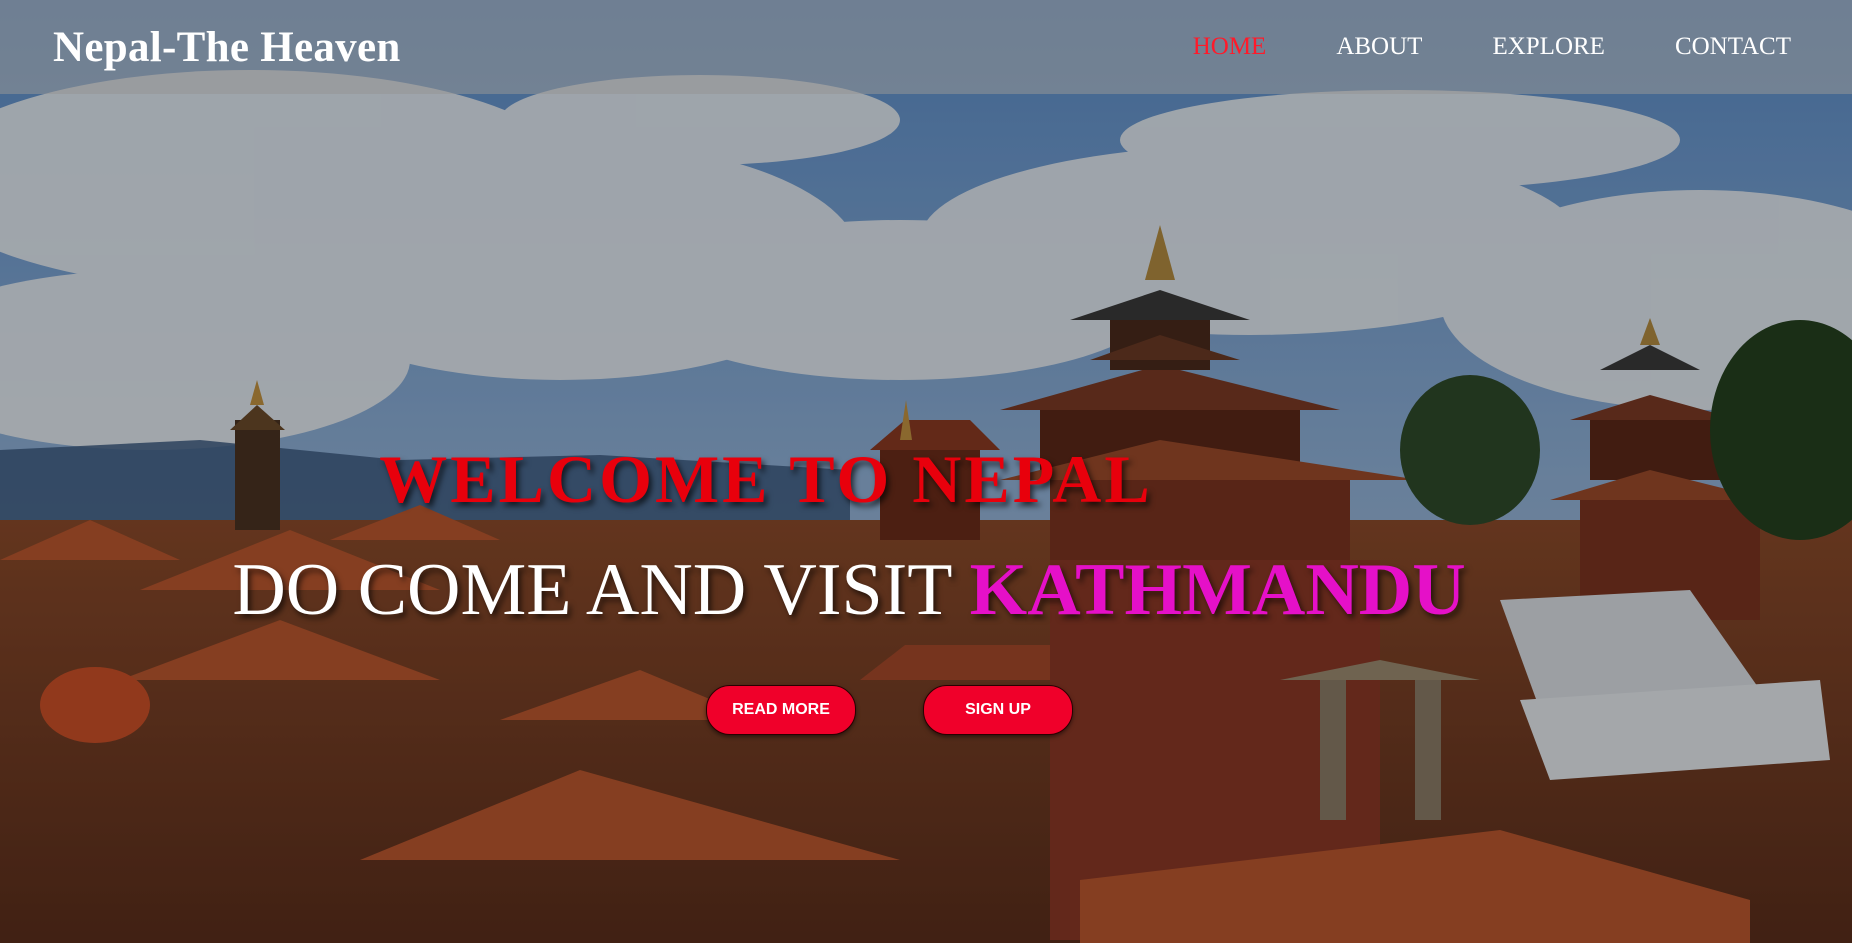  I want to click on nav-link-home: HOME, so click(1230, 47).